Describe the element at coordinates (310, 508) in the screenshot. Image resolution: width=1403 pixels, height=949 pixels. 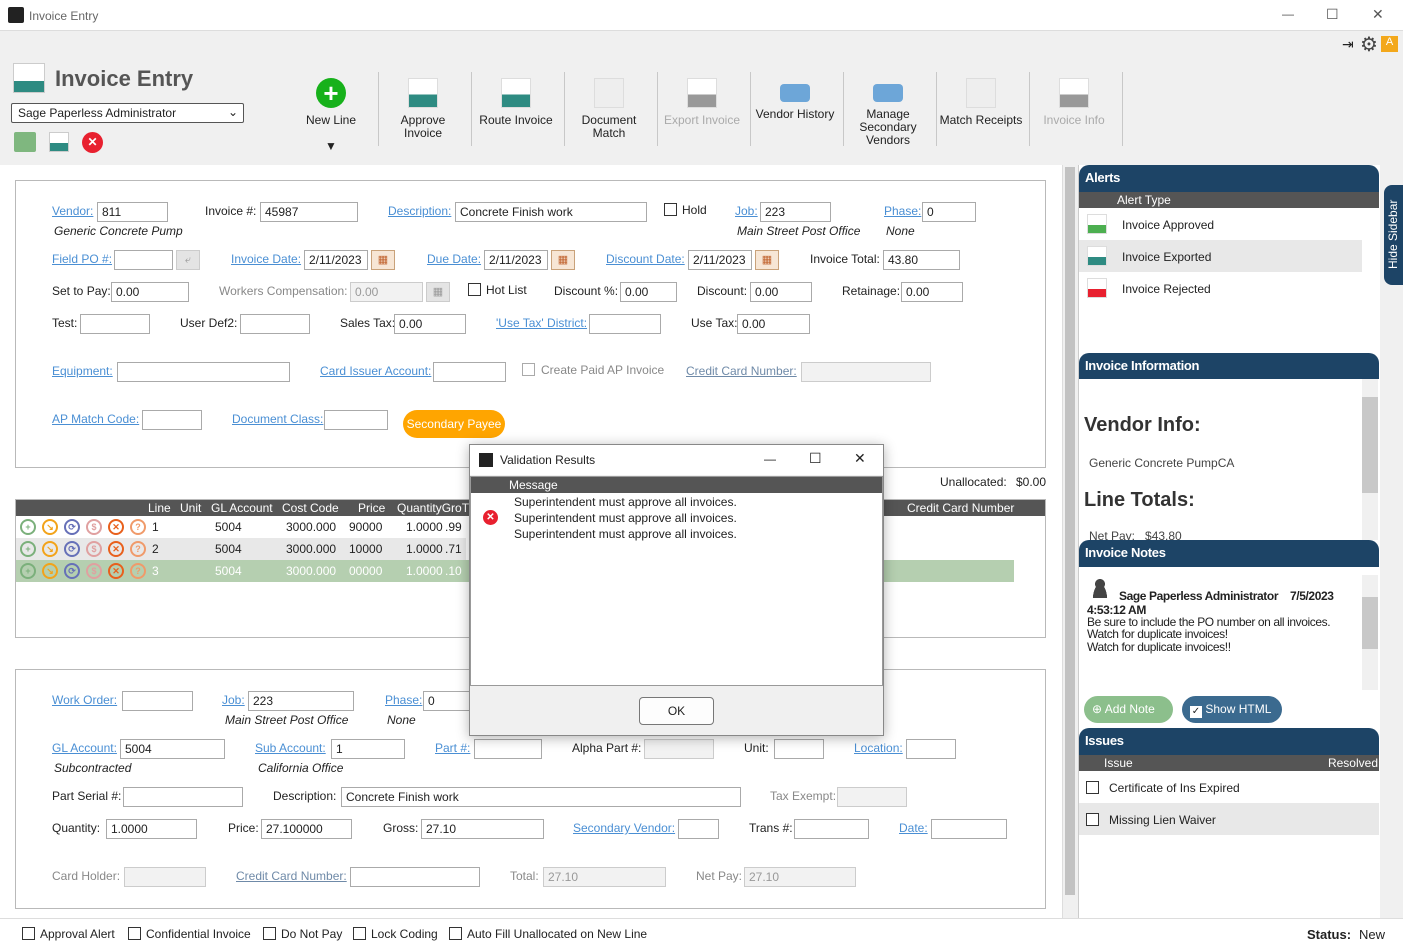
I see `col-cost-code: Cost Code` at that location.